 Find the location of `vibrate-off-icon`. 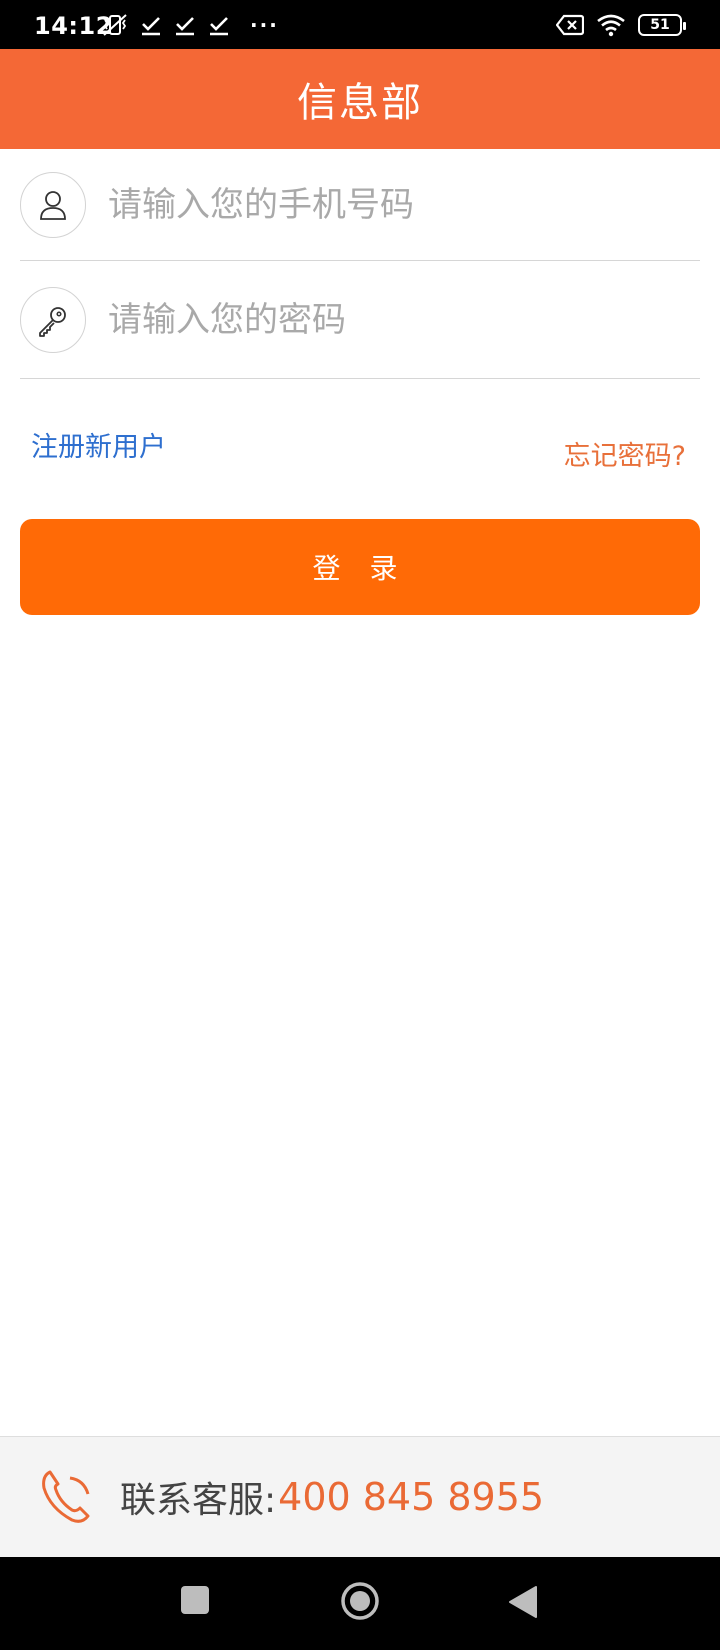

vibrate-off-icon is located at coordinates (115, 25).